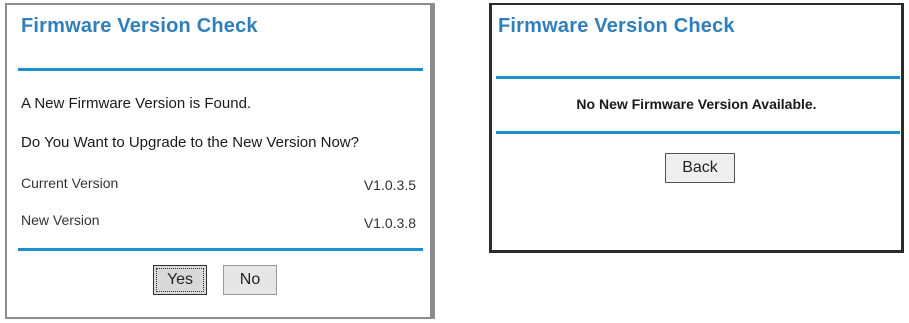  Describe the element at coordinates (389, 223) in the screenshot. I see `new-version-value: V1.0.3.8` at that location.